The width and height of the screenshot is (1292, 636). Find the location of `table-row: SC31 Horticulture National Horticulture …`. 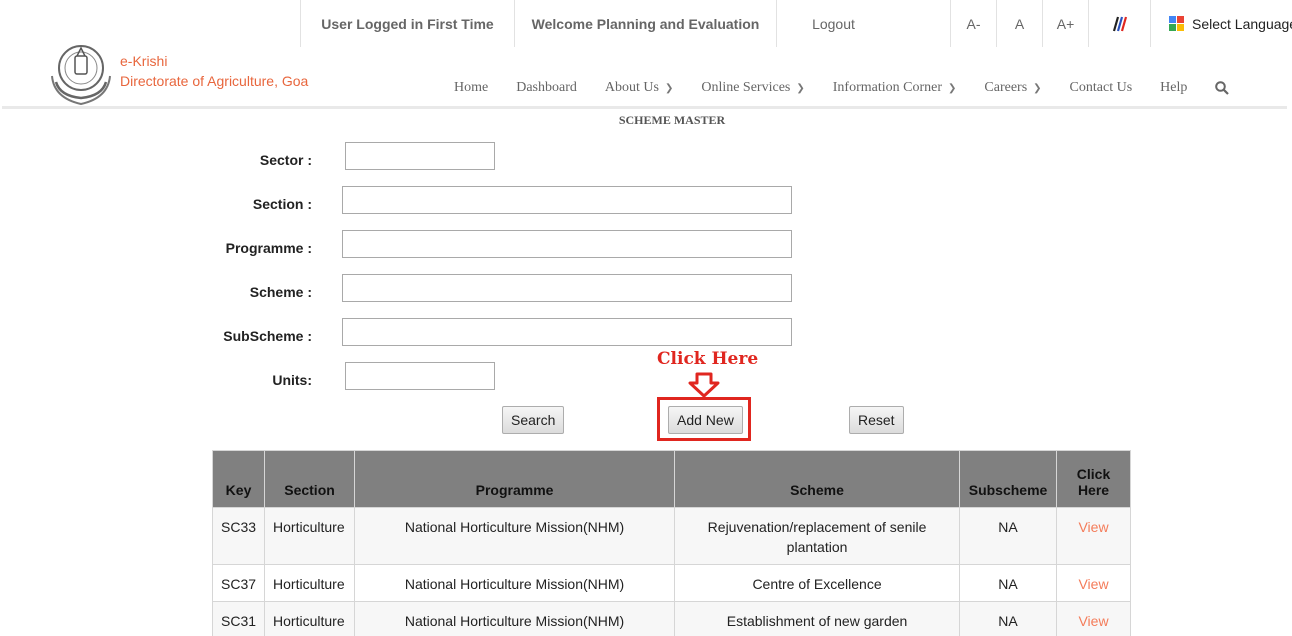

table-row: SC31 Horticulture National Horticulture … is located at coordinates (671, 618).